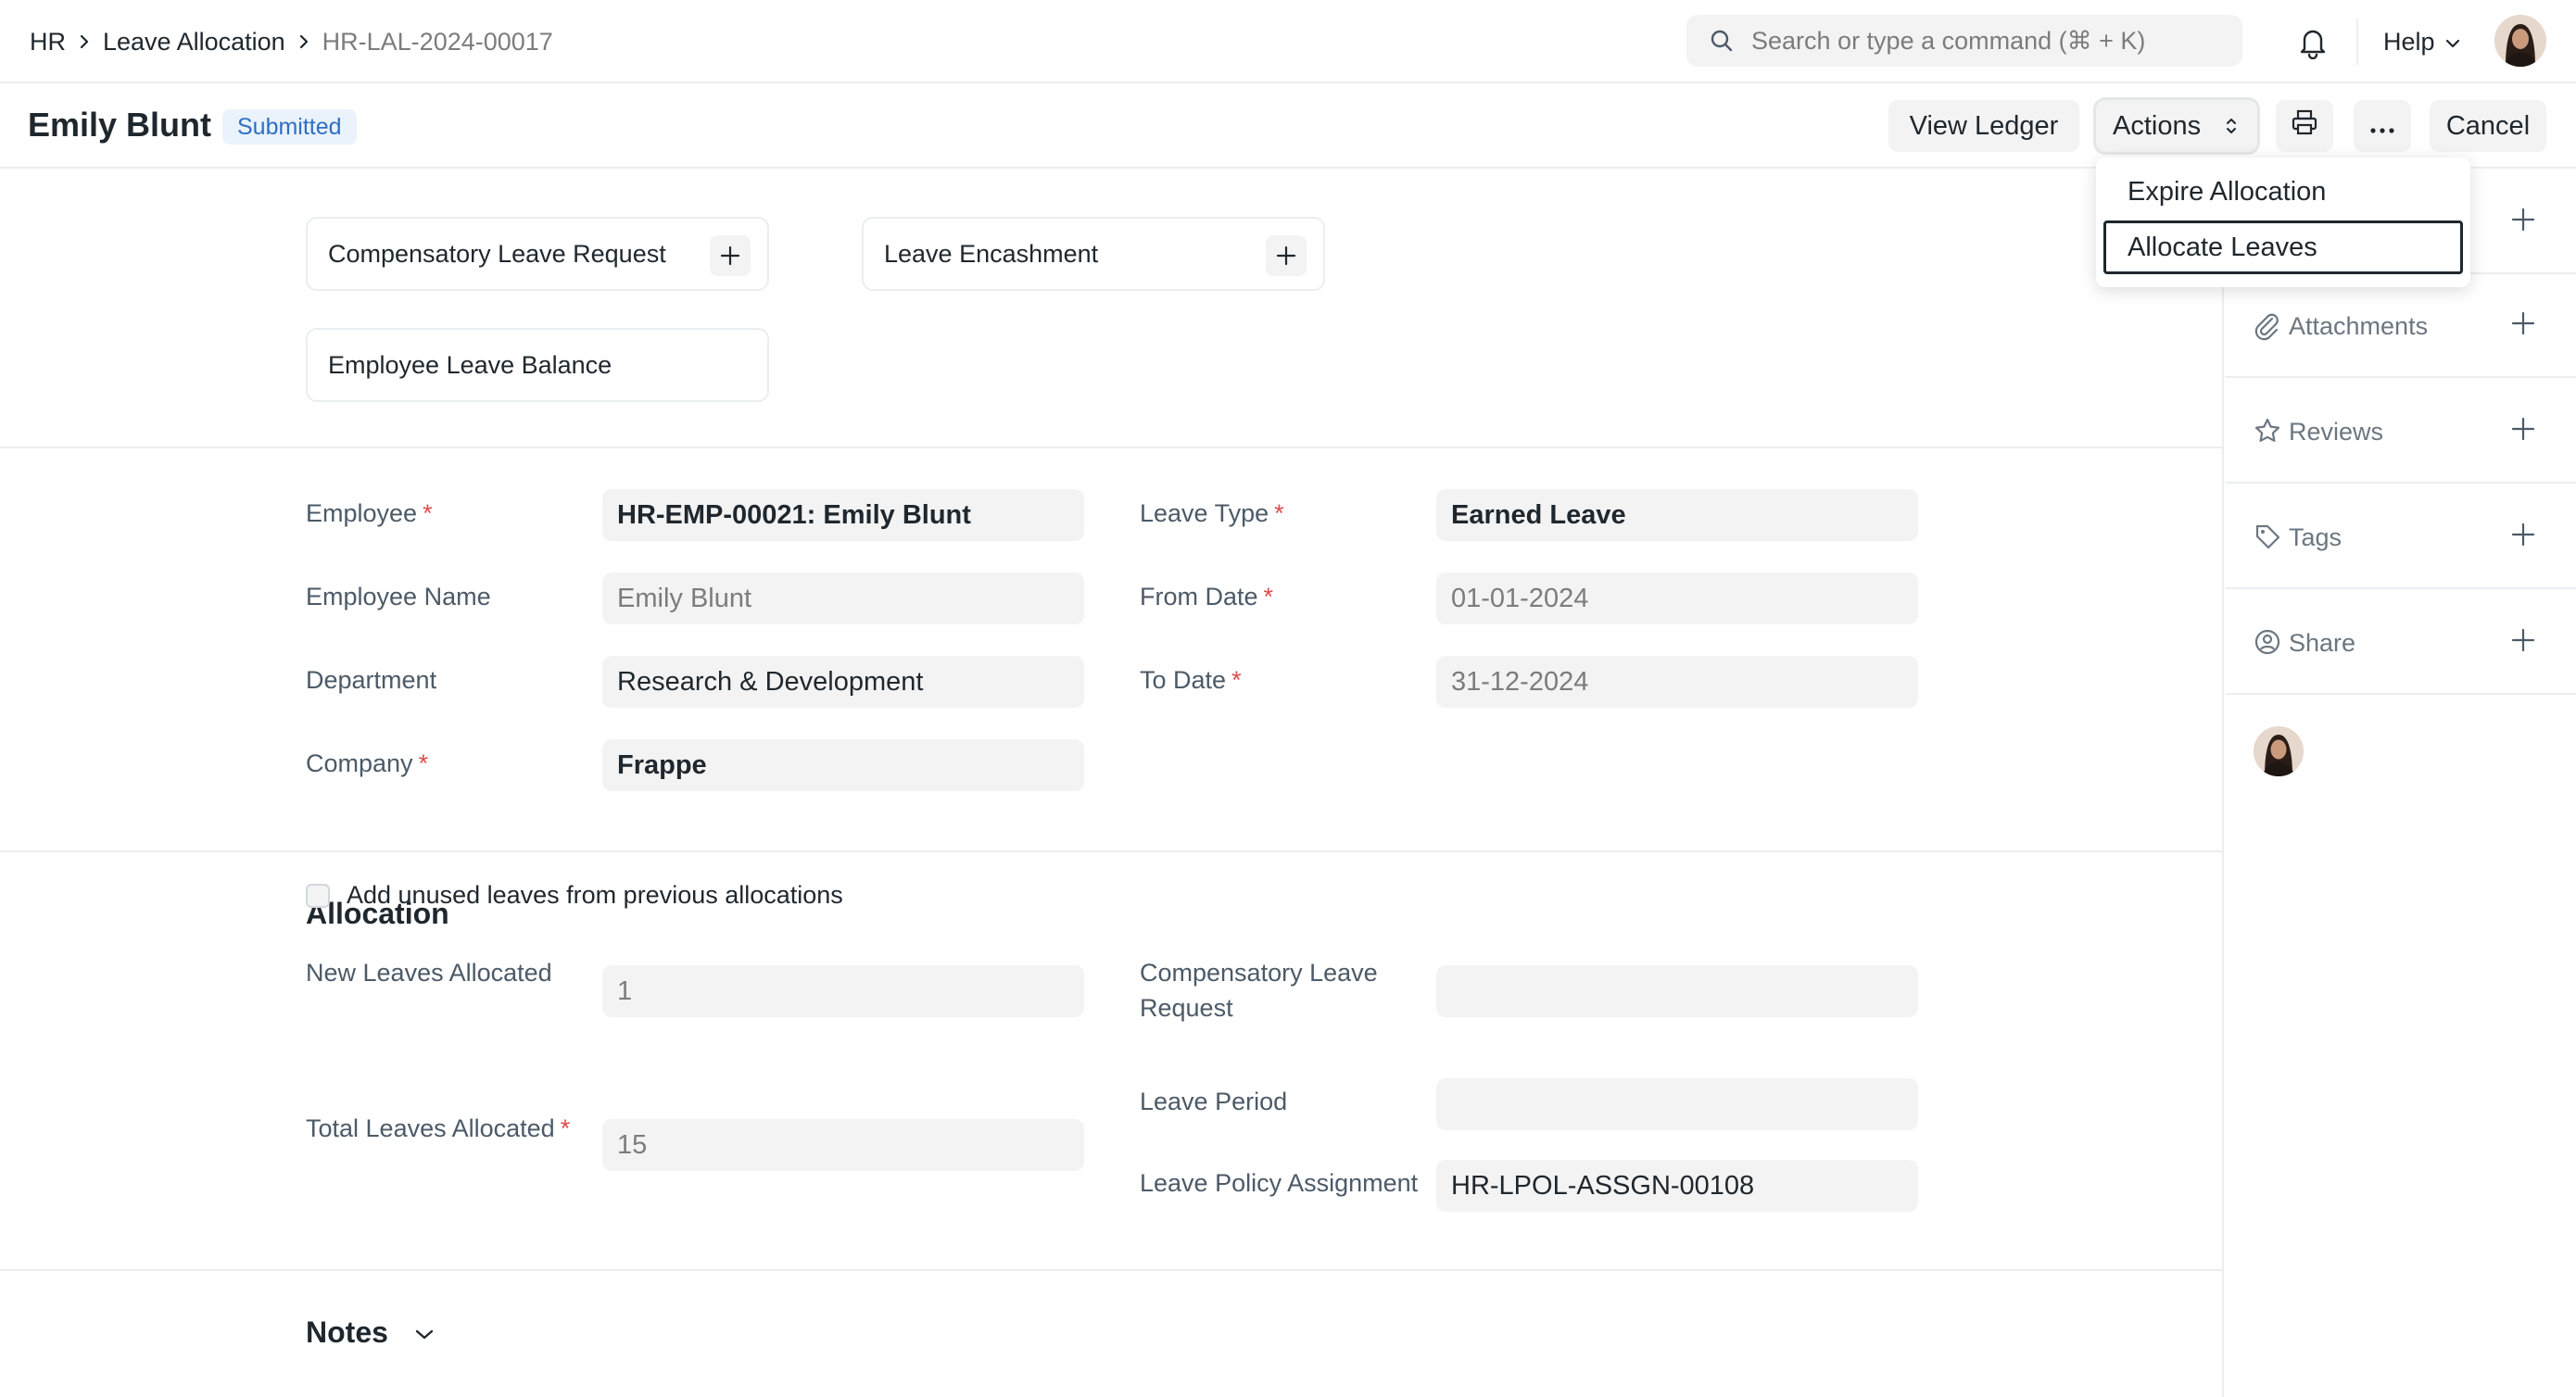 The height and width of the screenshot is (1397, 2576). What do you see at coordinates (1677, 682) in the screenshot?
I see `to-date-field: 31-12-2024` at bounding box center [1677, 682].